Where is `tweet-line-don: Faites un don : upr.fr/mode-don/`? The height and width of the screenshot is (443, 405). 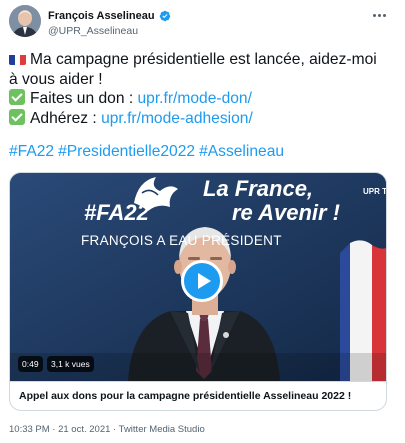
tweet-line-don: Faites un don : upr.fr/mode-don/ is located at coordinates (199, 99).